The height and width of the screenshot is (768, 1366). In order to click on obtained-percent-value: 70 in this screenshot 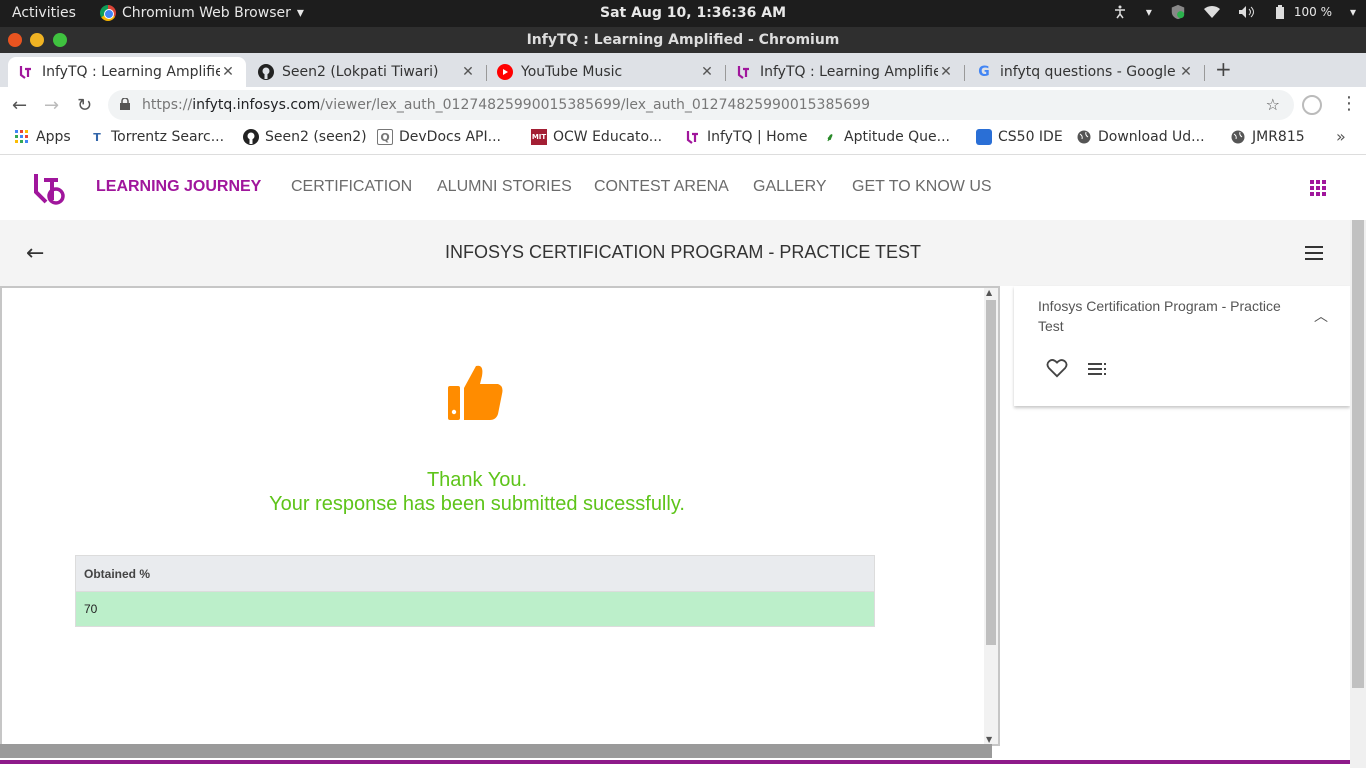, I will do `click(475, 609)`.